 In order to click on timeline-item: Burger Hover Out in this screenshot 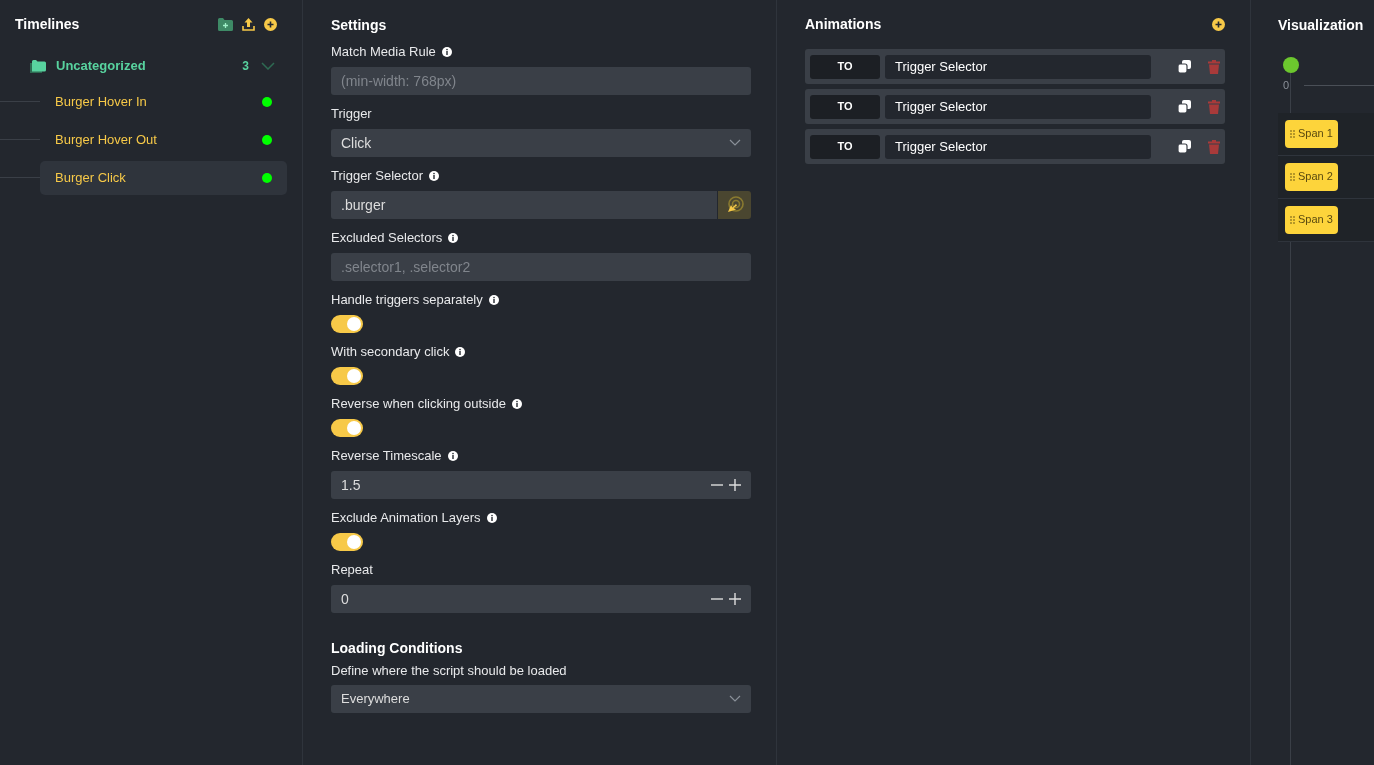, I will do `click(163, 140)`.